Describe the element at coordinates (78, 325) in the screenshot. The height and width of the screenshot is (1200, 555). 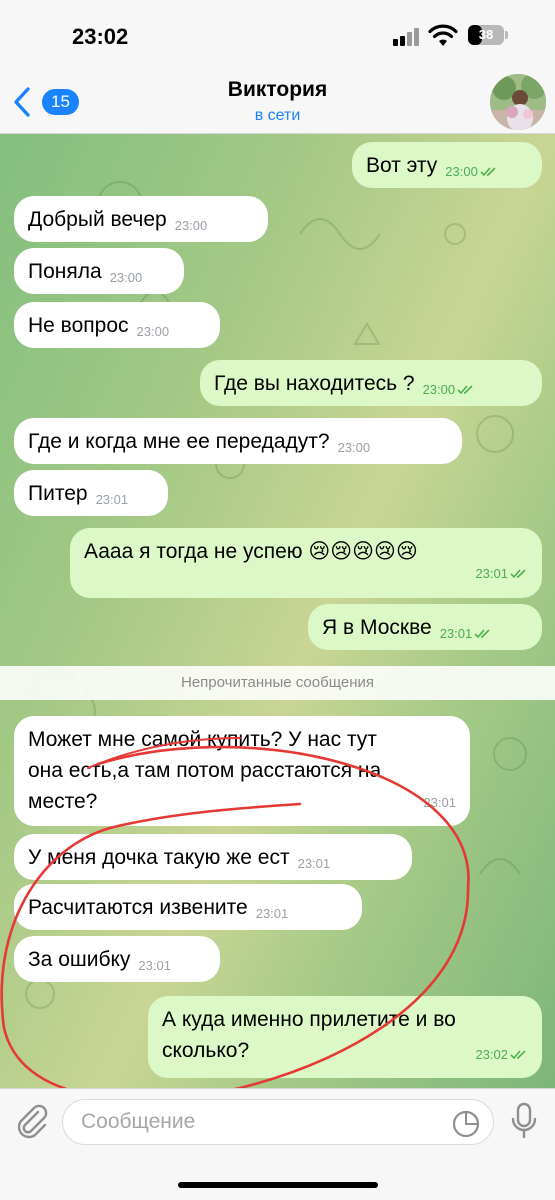
I see `message-text: Не вопрос` at that location.